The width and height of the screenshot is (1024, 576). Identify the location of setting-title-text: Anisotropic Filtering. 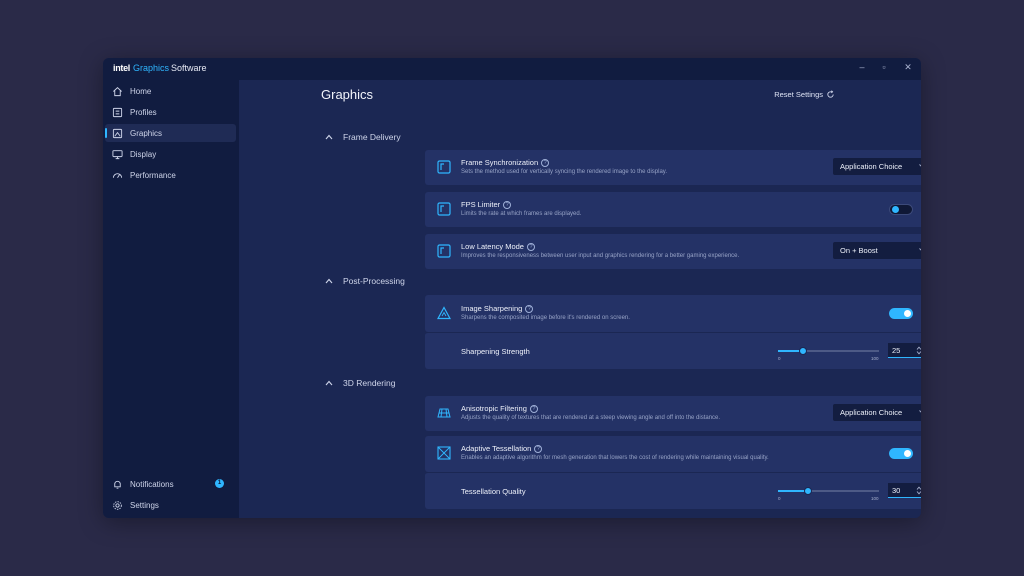
(494, 408).